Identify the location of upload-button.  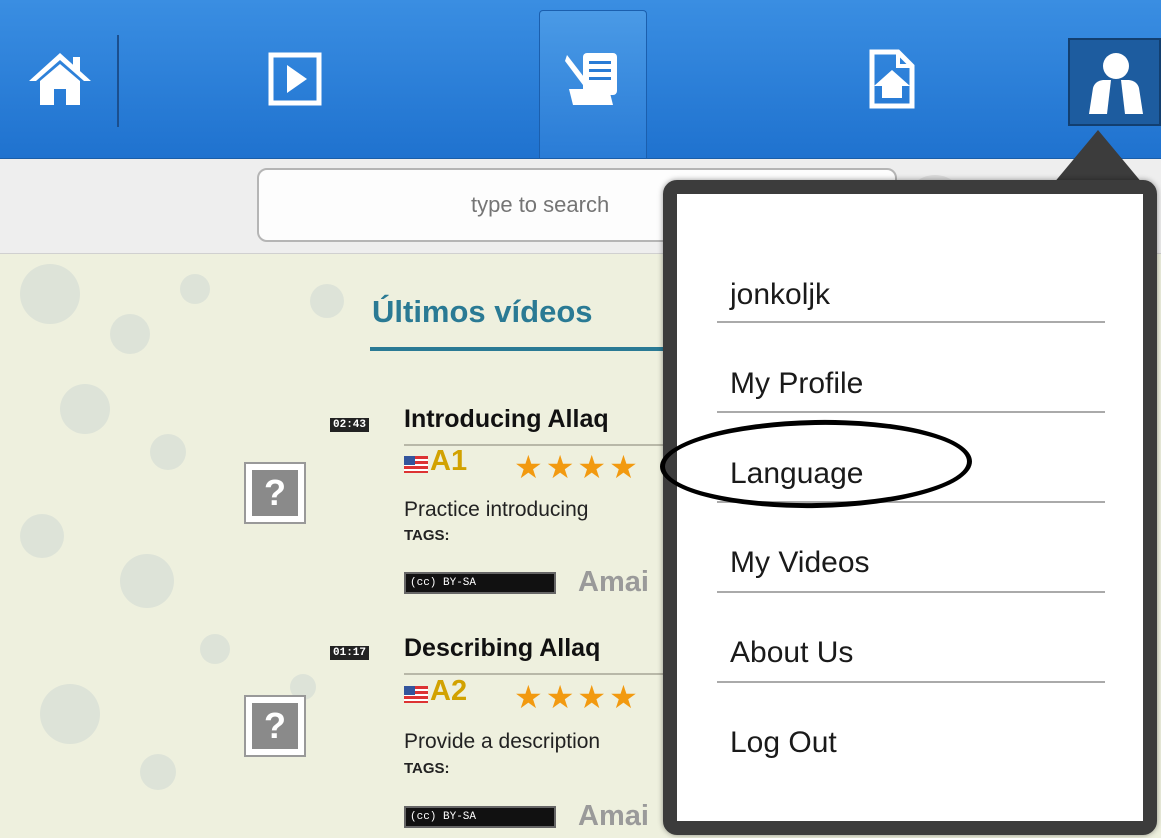
(890, 79).